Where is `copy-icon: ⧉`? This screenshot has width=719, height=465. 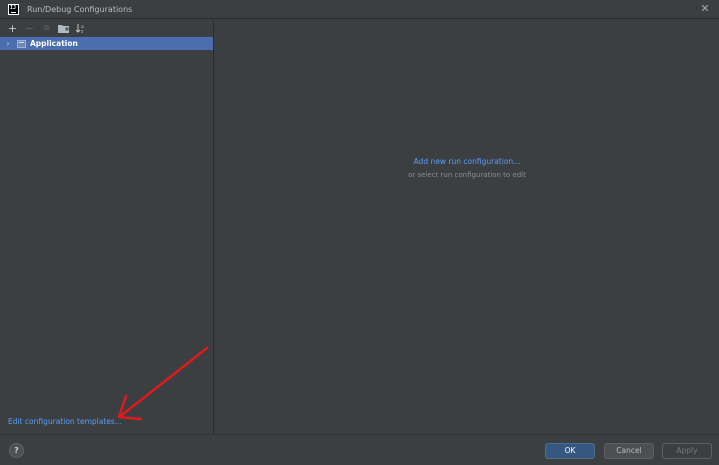
copy-icon: ⧉ is located at coordinates (46, 27).